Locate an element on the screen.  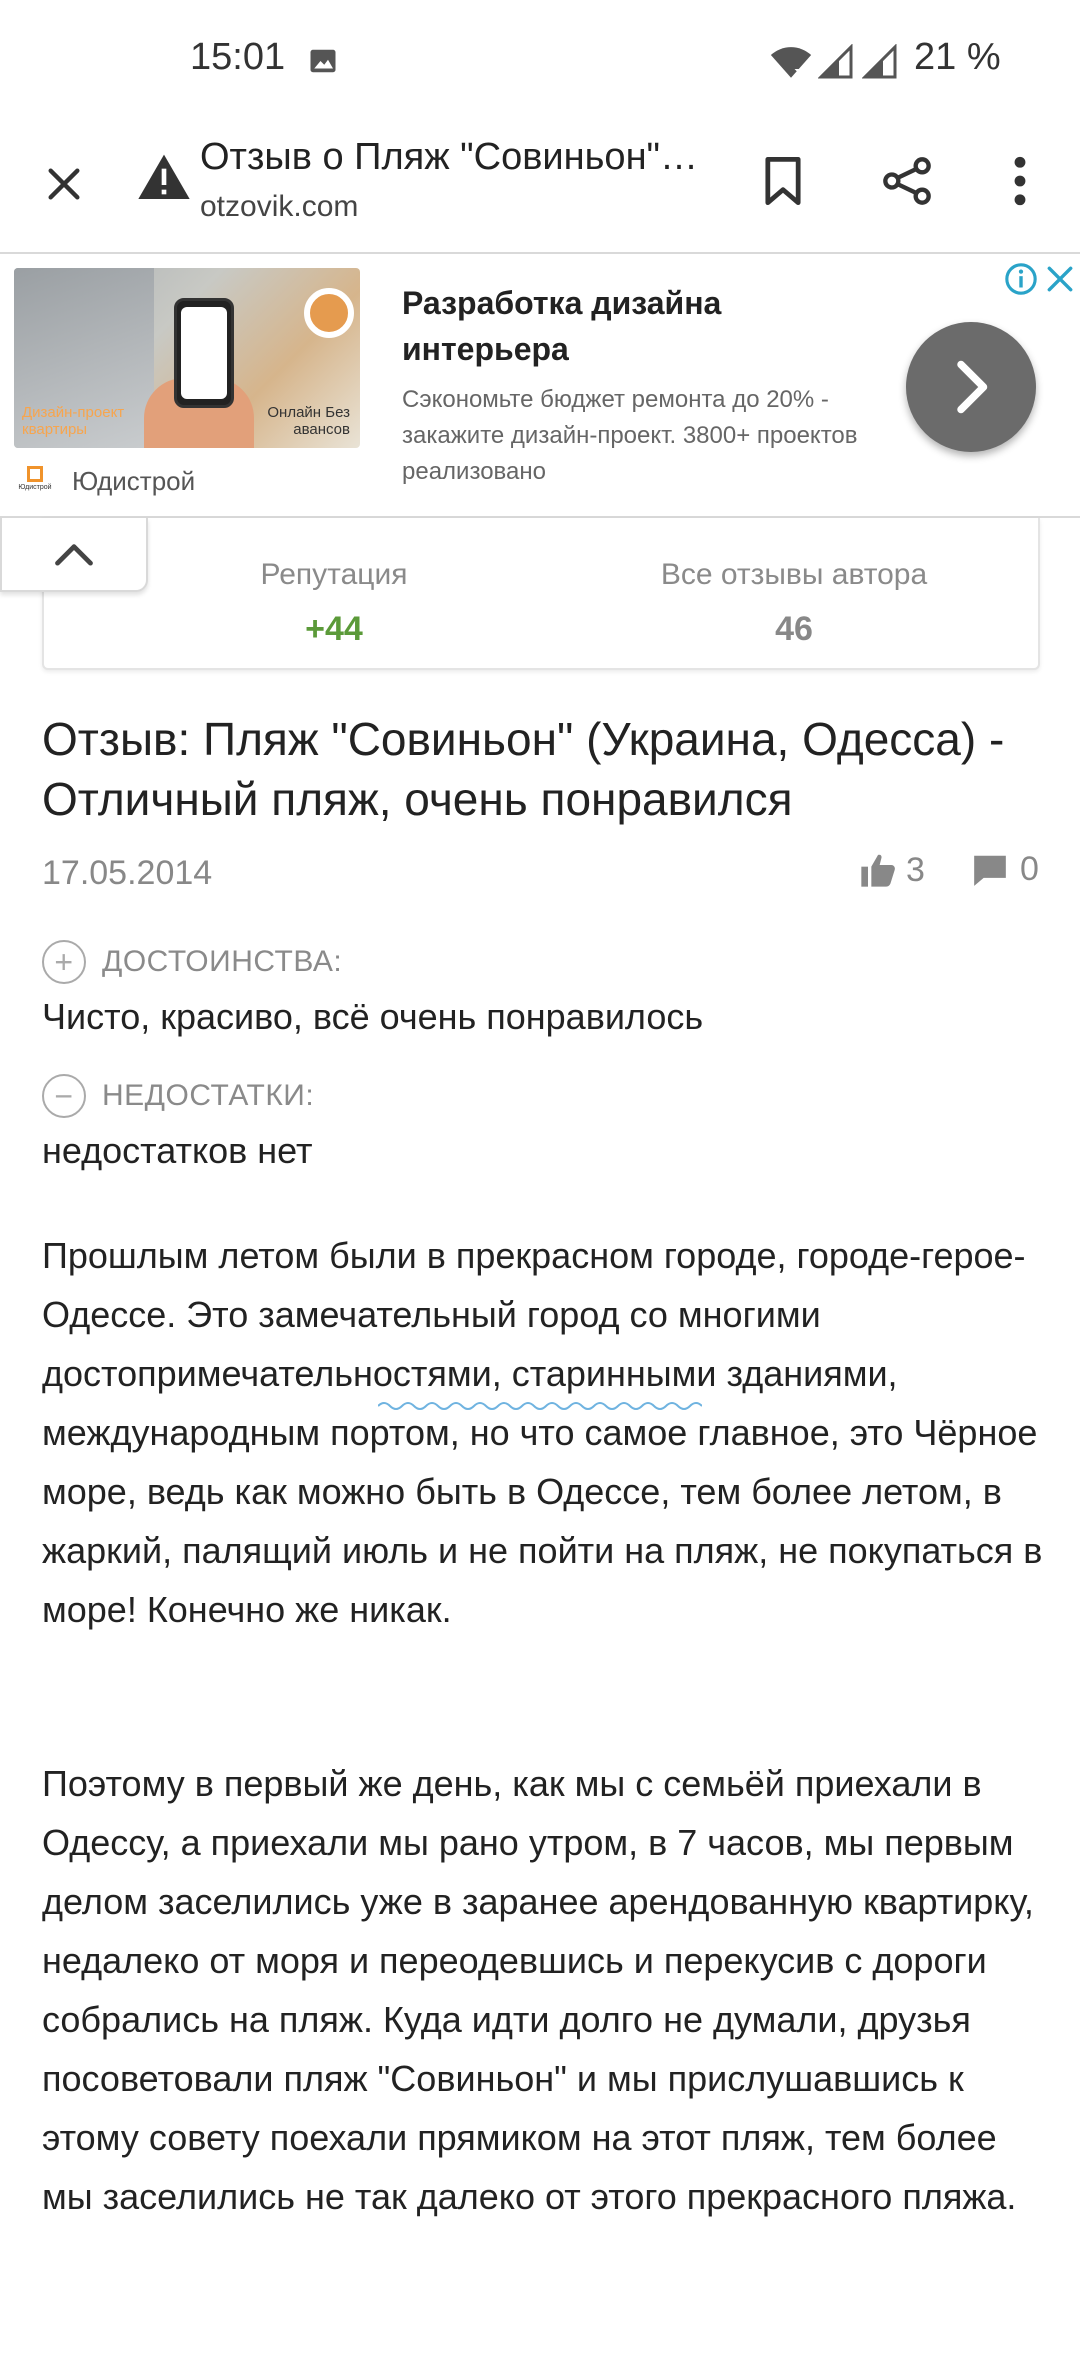
comments-count: 0 is located at coordinates (1029, 869).